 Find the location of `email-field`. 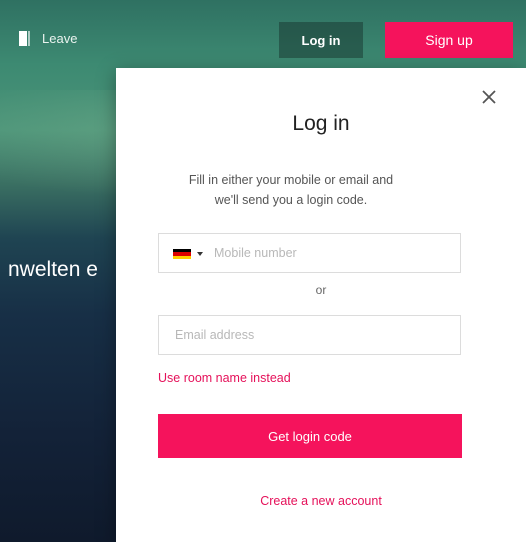

email-field is located at coordinates (309, 335).